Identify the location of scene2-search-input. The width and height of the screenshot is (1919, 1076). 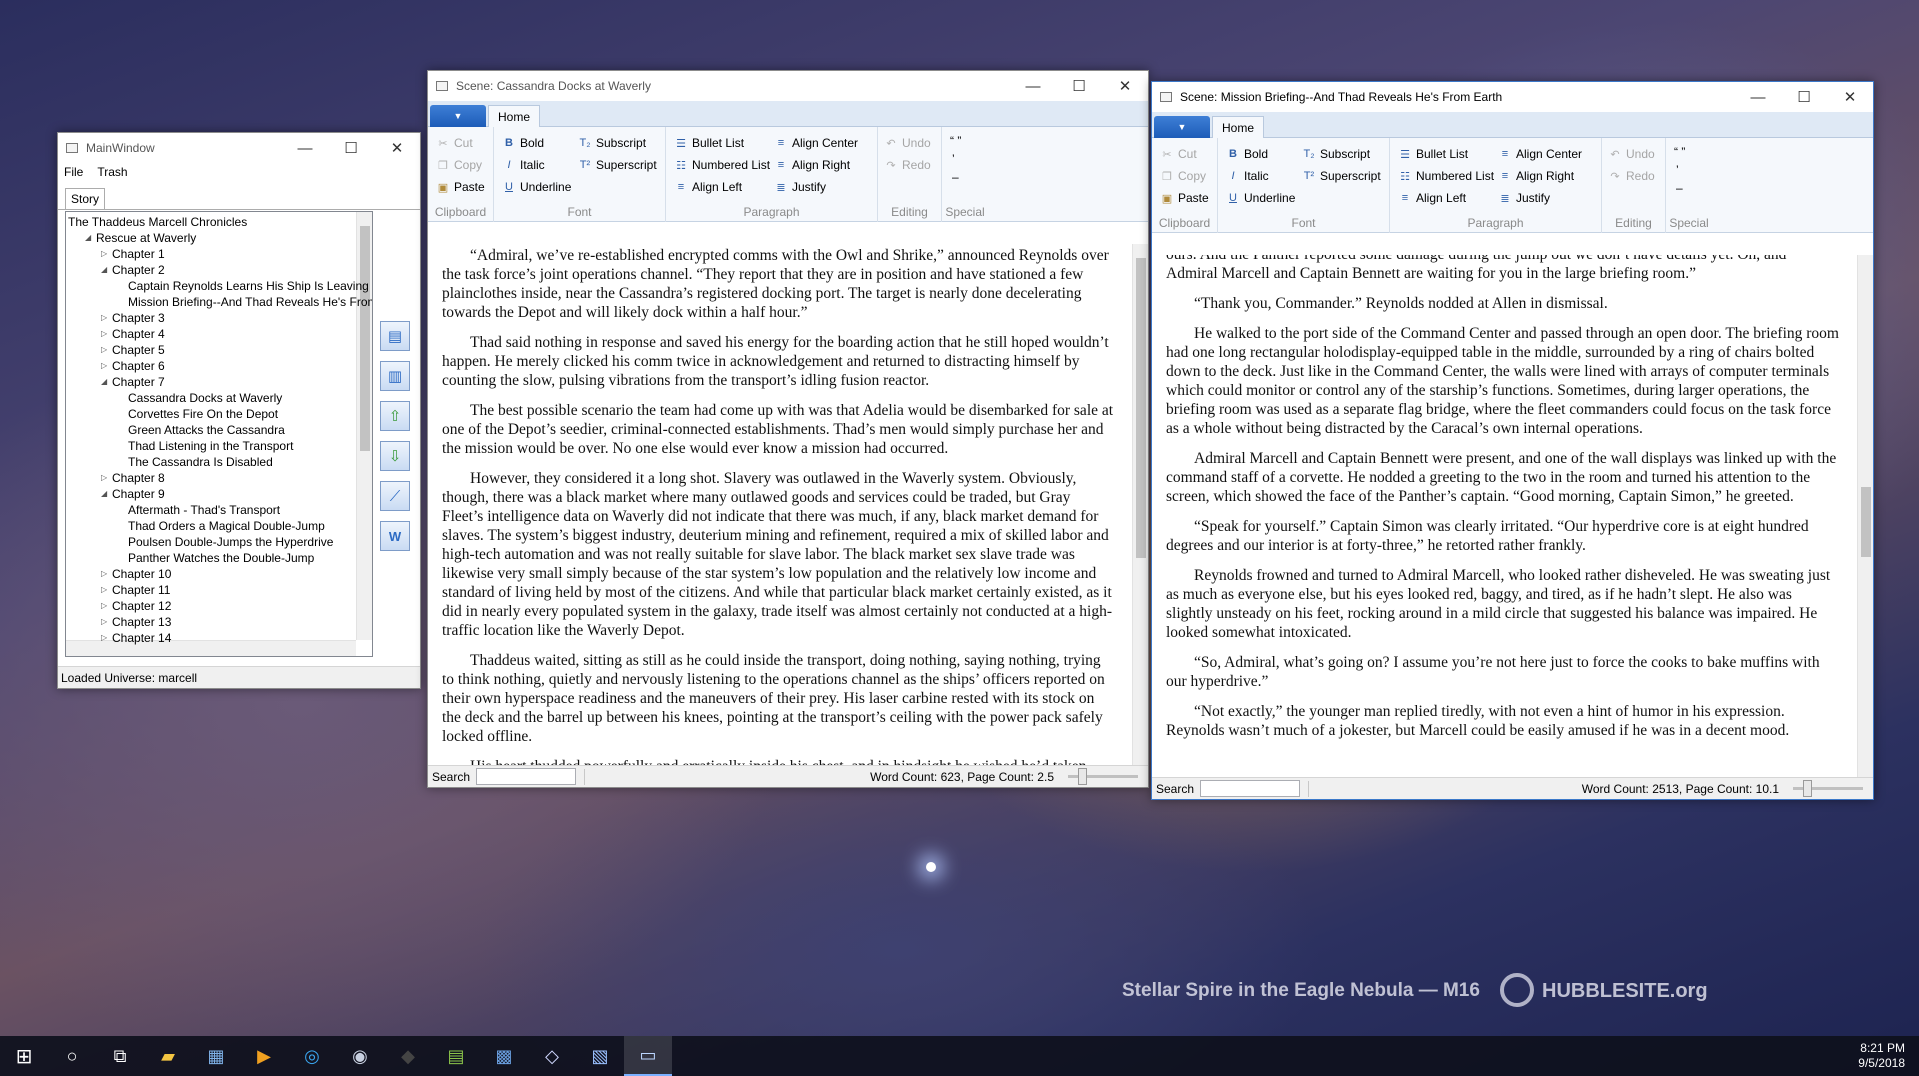
(1250, 788).